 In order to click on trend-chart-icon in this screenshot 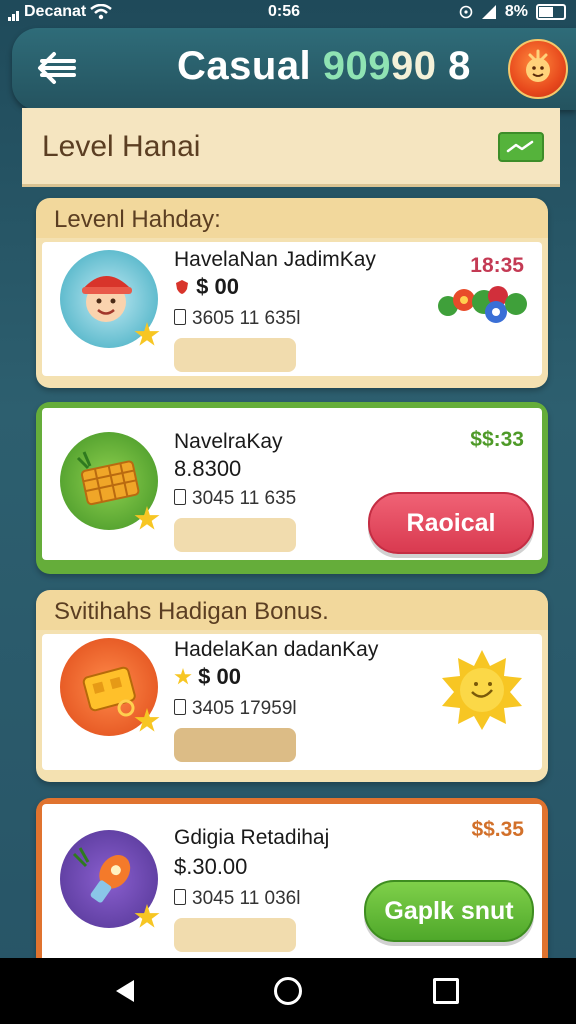, I will do `click(520, 146)`.